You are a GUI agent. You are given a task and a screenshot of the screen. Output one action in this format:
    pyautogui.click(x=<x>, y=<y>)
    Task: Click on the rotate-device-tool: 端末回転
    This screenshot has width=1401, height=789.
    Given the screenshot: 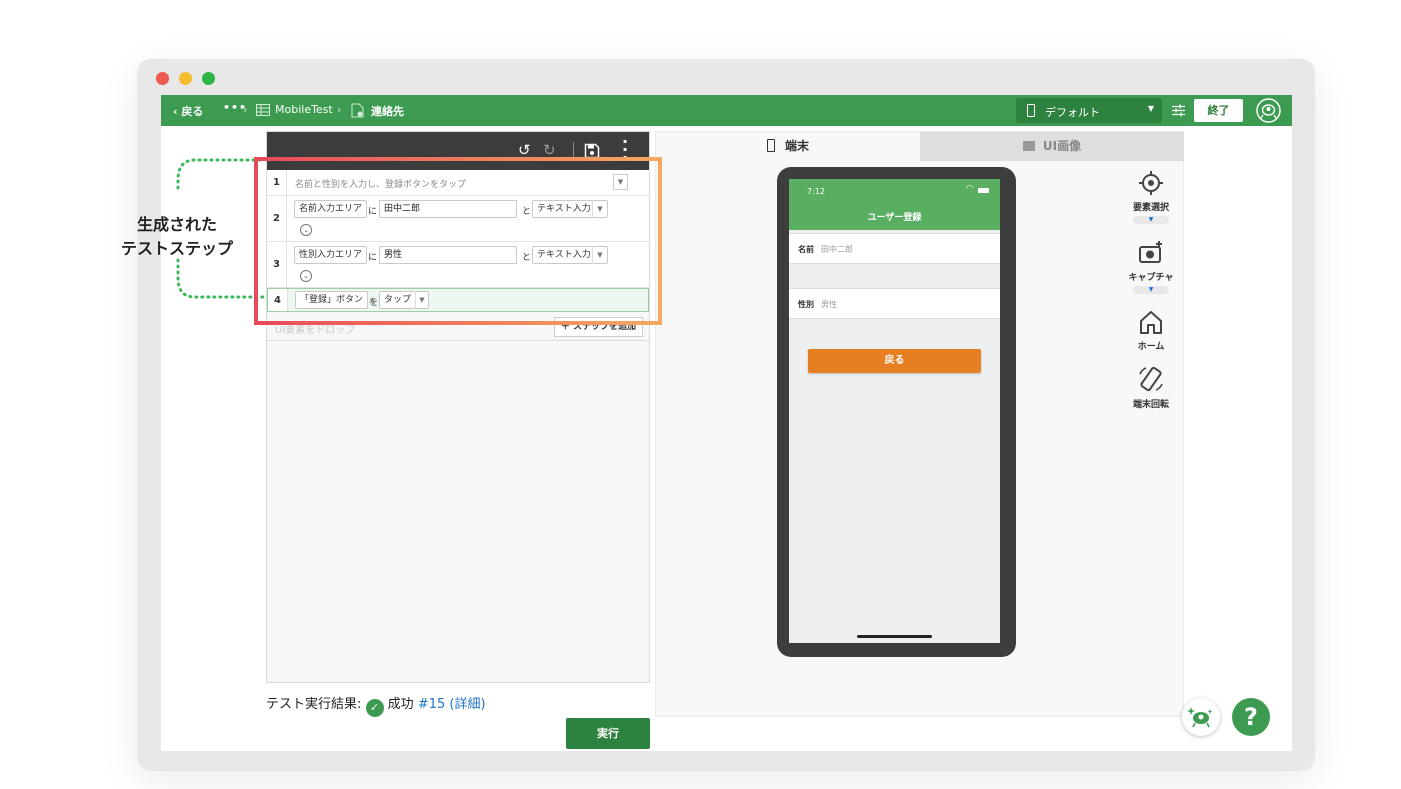 What is the action you would take?
    pyautogui.click(x=1151, y=387)
    